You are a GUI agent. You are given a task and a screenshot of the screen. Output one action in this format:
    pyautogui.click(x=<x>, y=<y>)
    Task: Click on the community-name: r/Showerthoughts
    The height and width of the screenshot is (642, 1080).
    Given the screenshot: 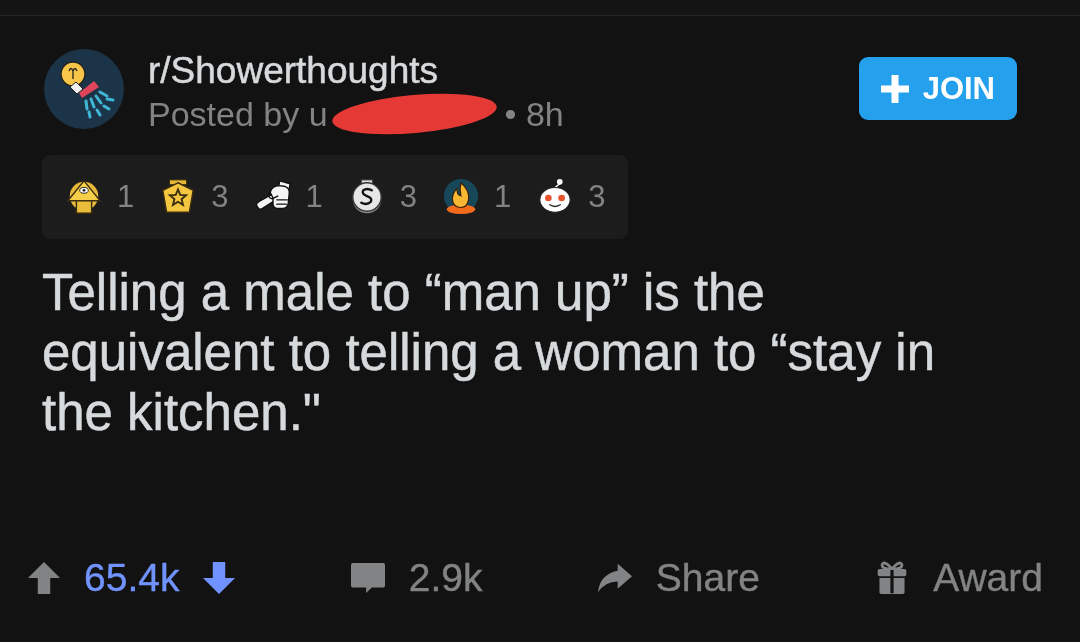 What is the action you would take?
    pyautogui.click(x=293, y=71)
    